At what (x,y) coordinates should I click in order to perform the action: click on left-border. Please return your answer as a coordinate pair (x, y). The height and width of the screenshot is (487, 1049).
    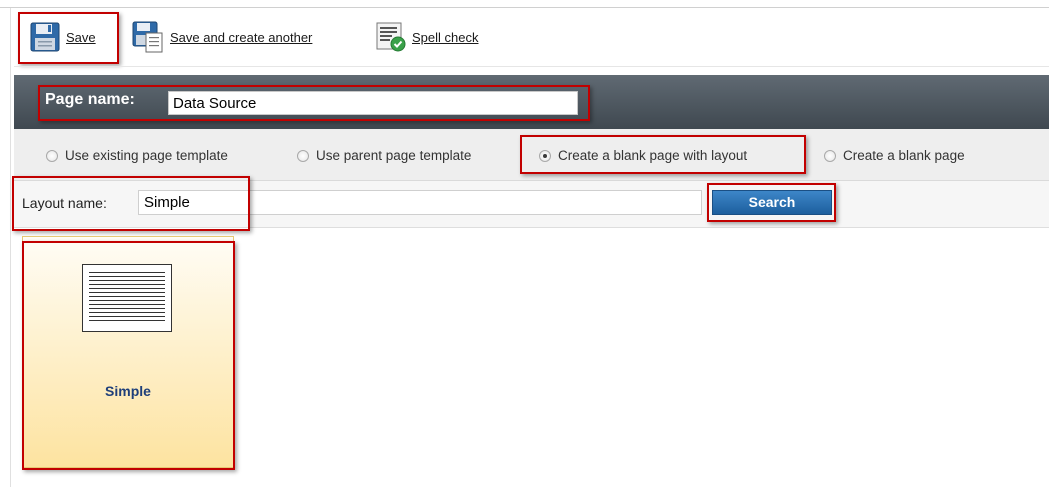
    Looking at the image, I should click on (10, 247).